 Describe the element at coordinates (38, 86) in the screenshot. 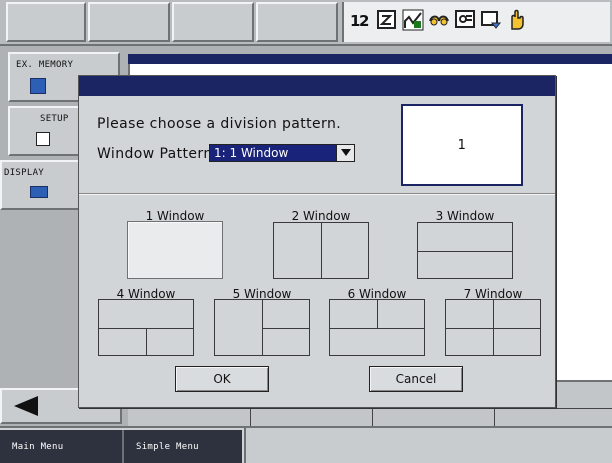

I see `floppy-disk-icon` at that location.